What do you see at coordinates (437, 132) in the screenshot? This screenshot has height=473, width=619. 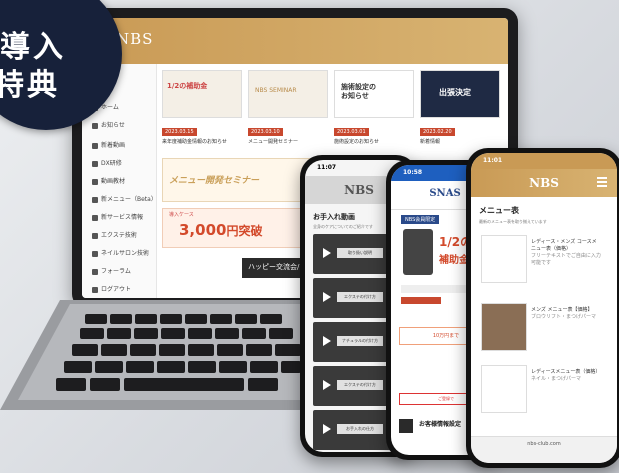 I see `news-date: 2023.02.20` at bounding box center [437, 132].